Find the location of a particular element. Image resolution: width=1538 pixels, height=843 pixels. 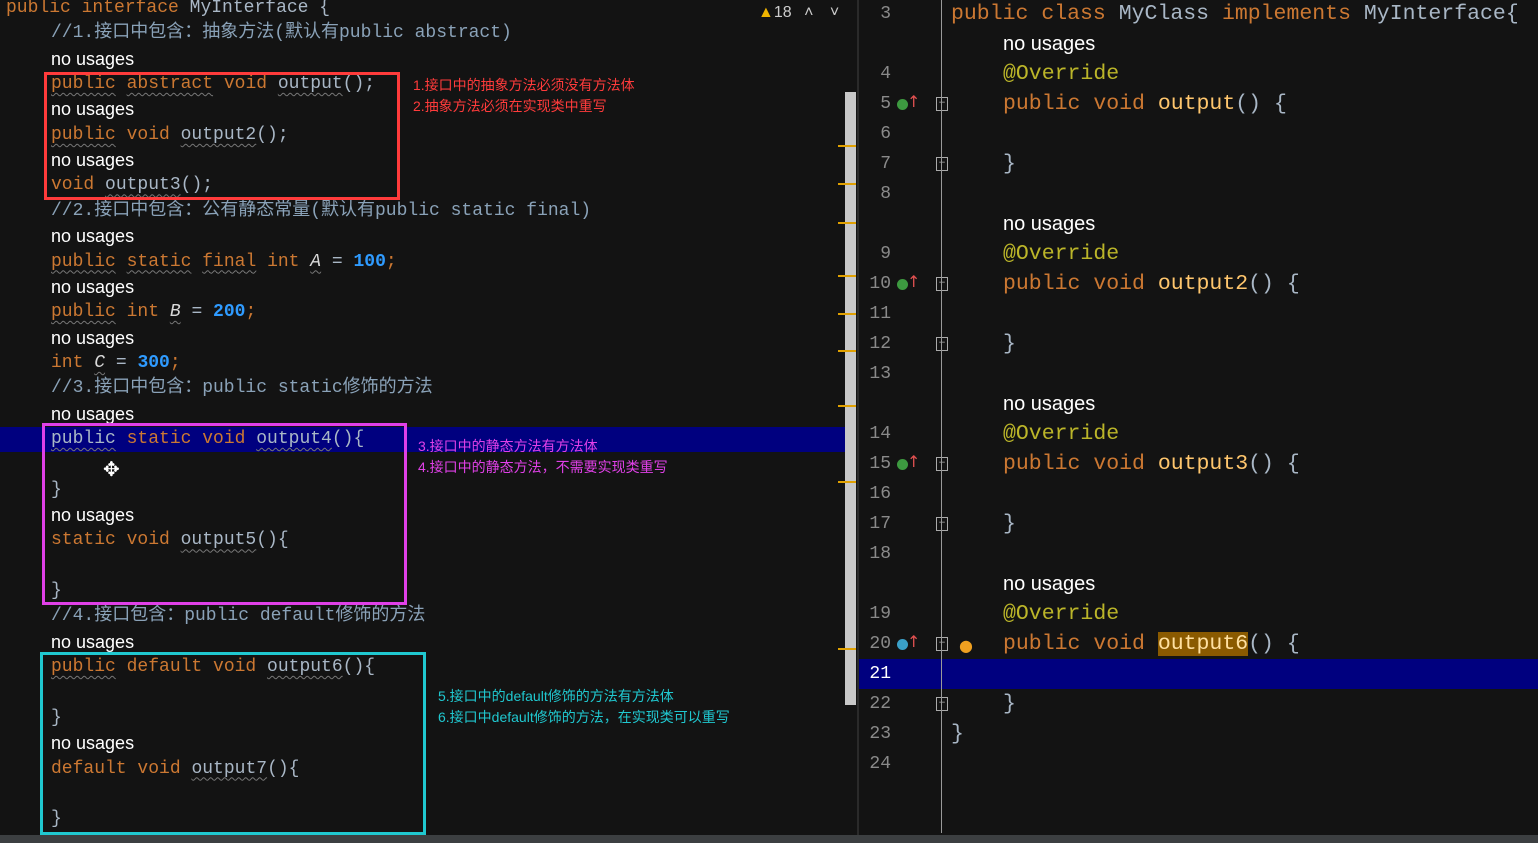

code-line: 8 is located at coordinates (1198, 194).